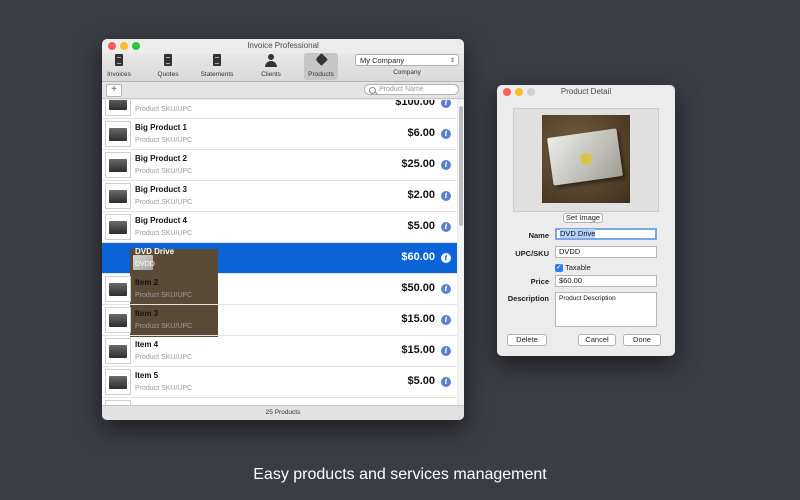 The height and width of the screenshot is (500, 800). I want to click on product-image-well, so click(586, 160).